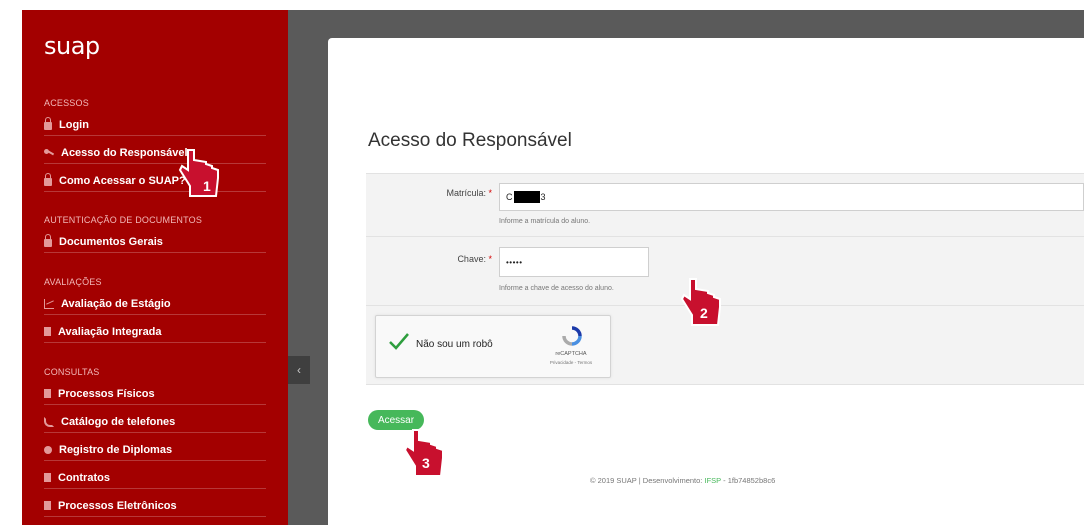  I want to click on recaptcha-logo-icon, so click(572, 336).